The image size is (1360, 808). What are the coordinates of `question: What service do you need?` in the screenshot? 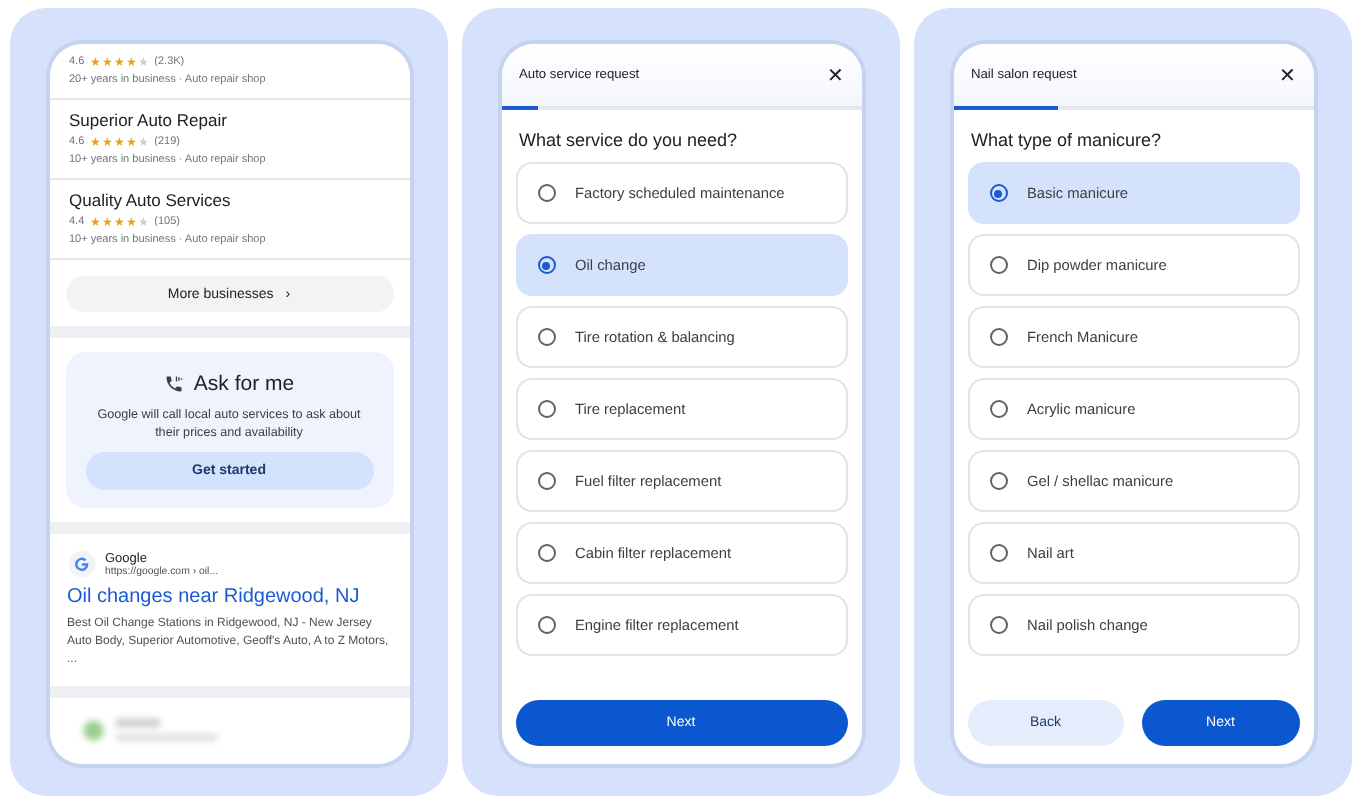 It's located at (628, 141).